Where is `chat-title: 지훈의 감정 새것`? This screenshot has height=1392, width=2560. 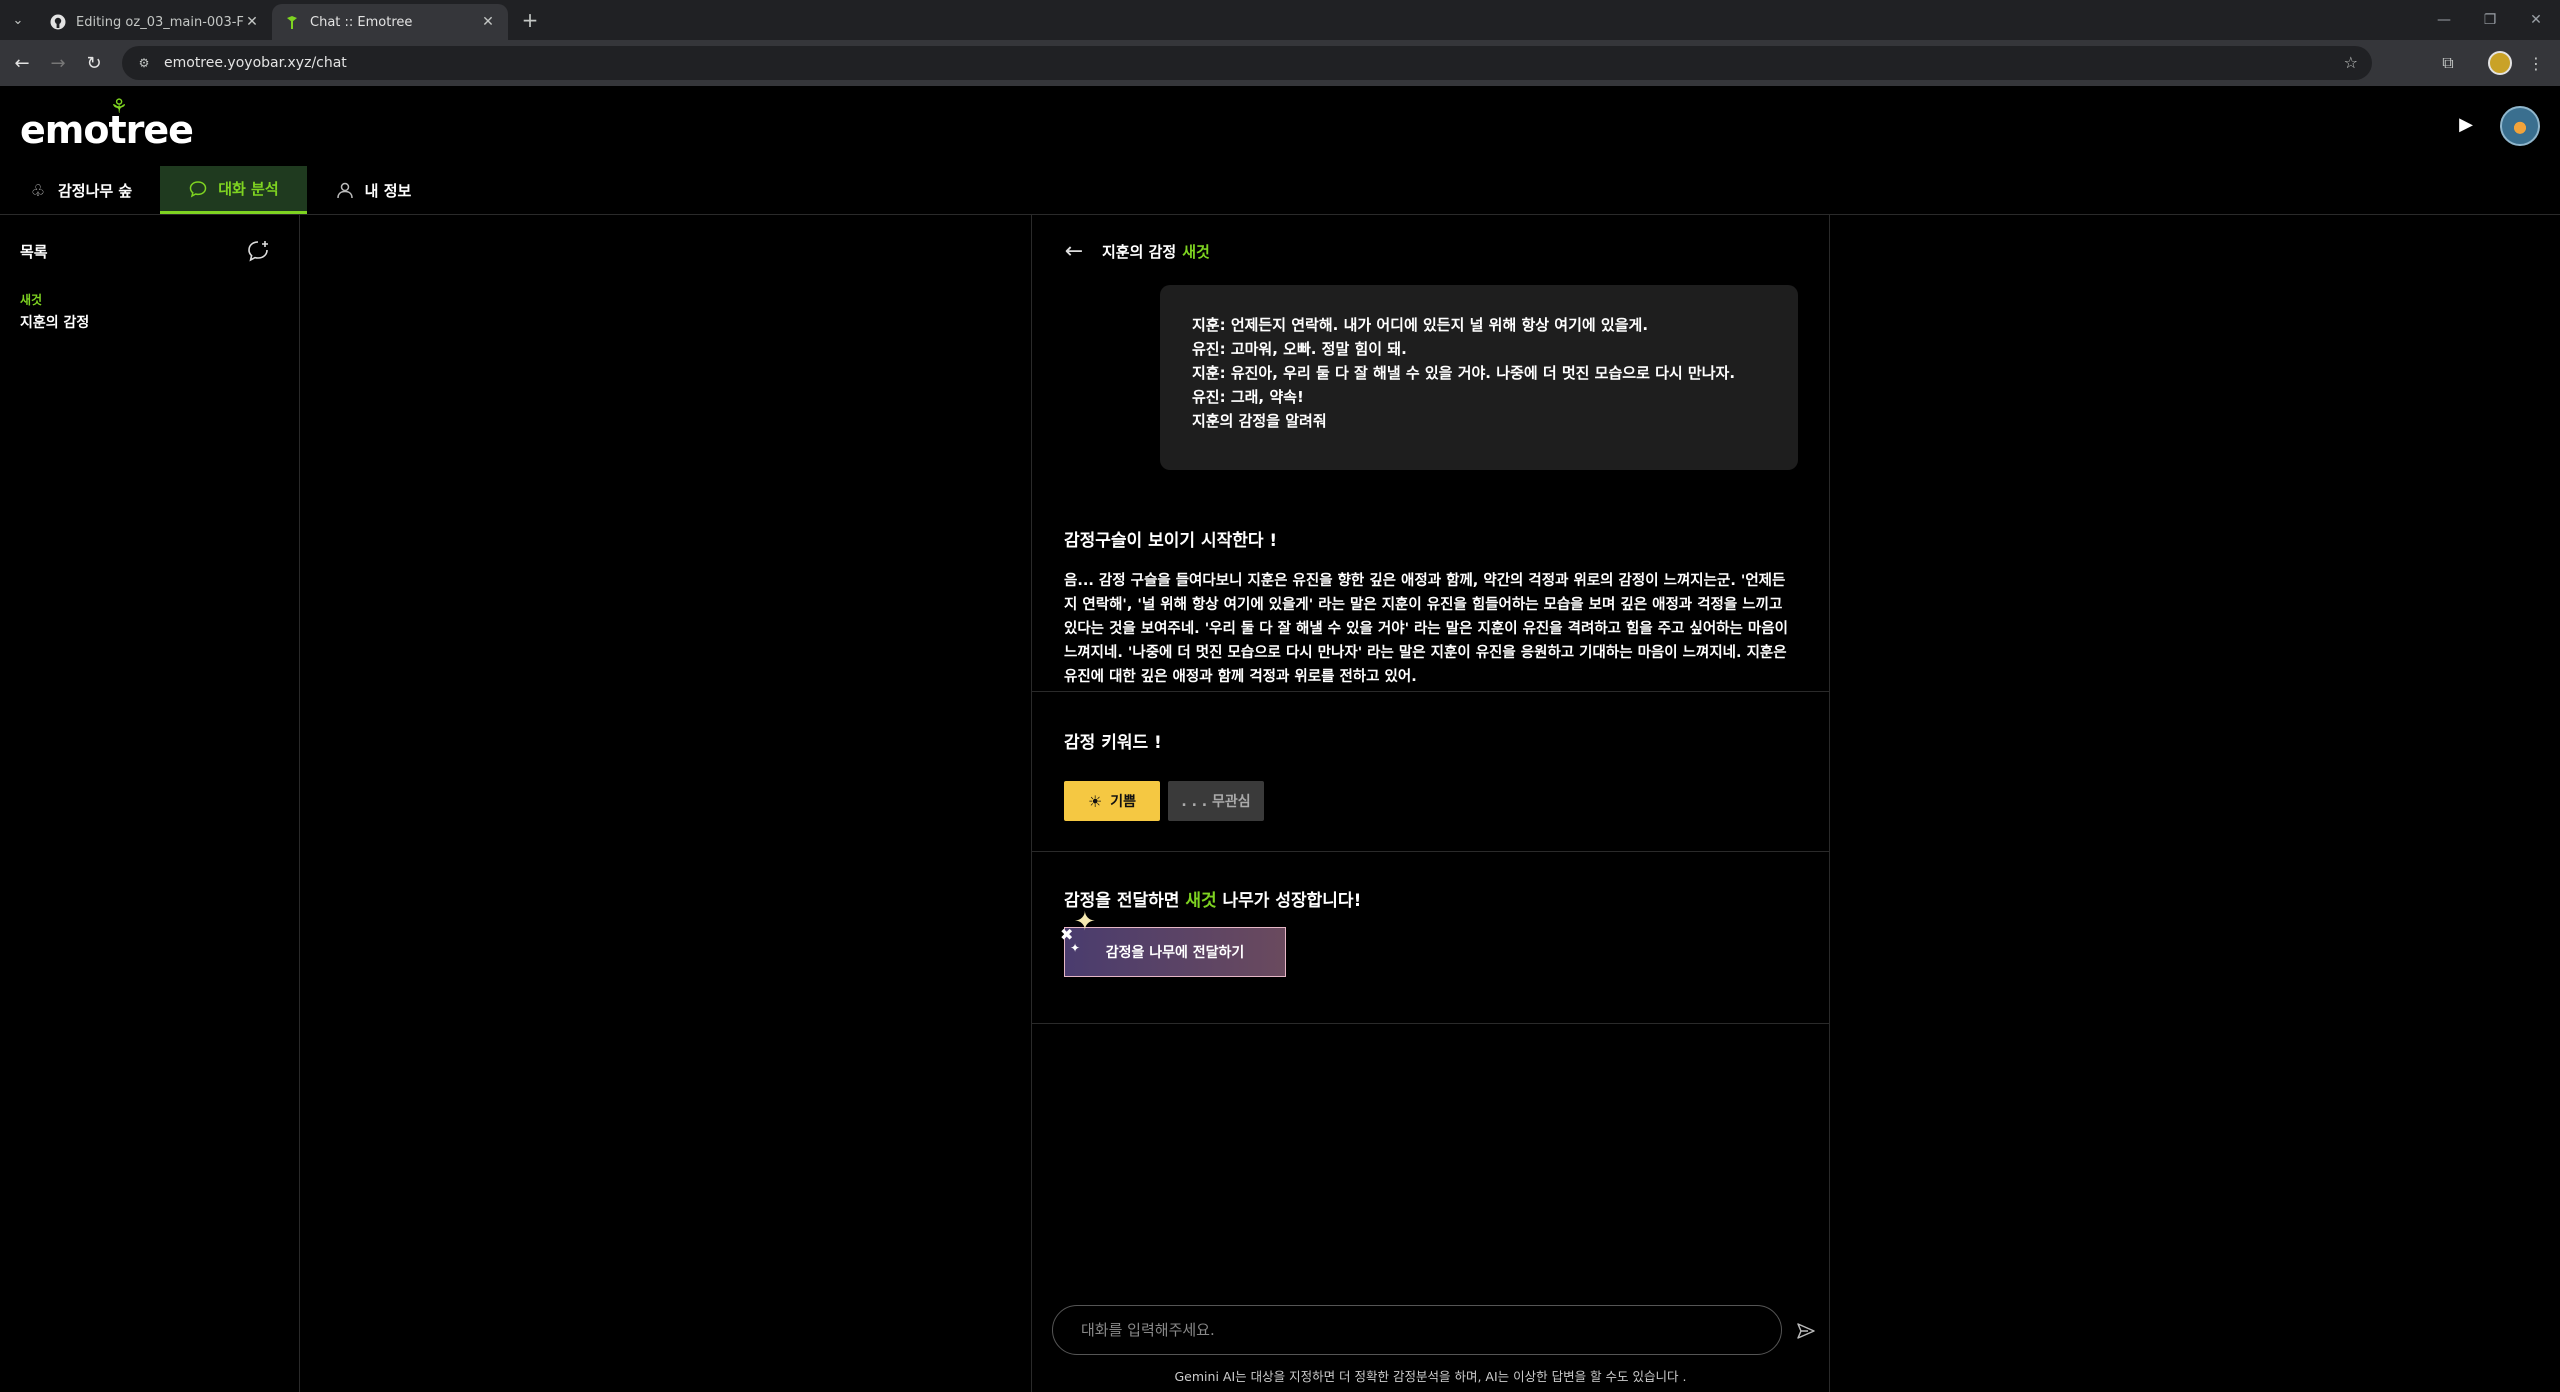
chat-title: 지훈의 감정 새것 is located at coordinates (1156, 251).